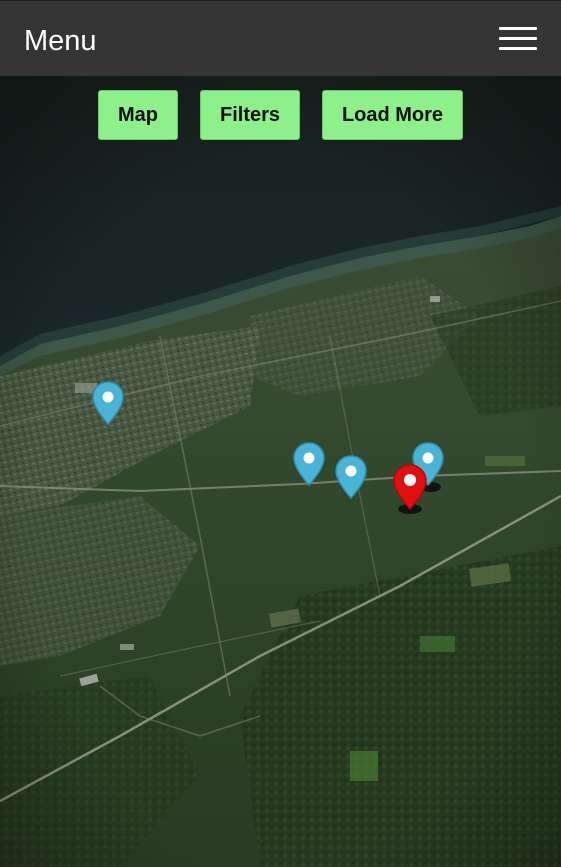 This screenshot has width=561, height=867. Describe the element at coordinates (250, 115) in the screenshot. I see `filters-button: Filters` at that location.